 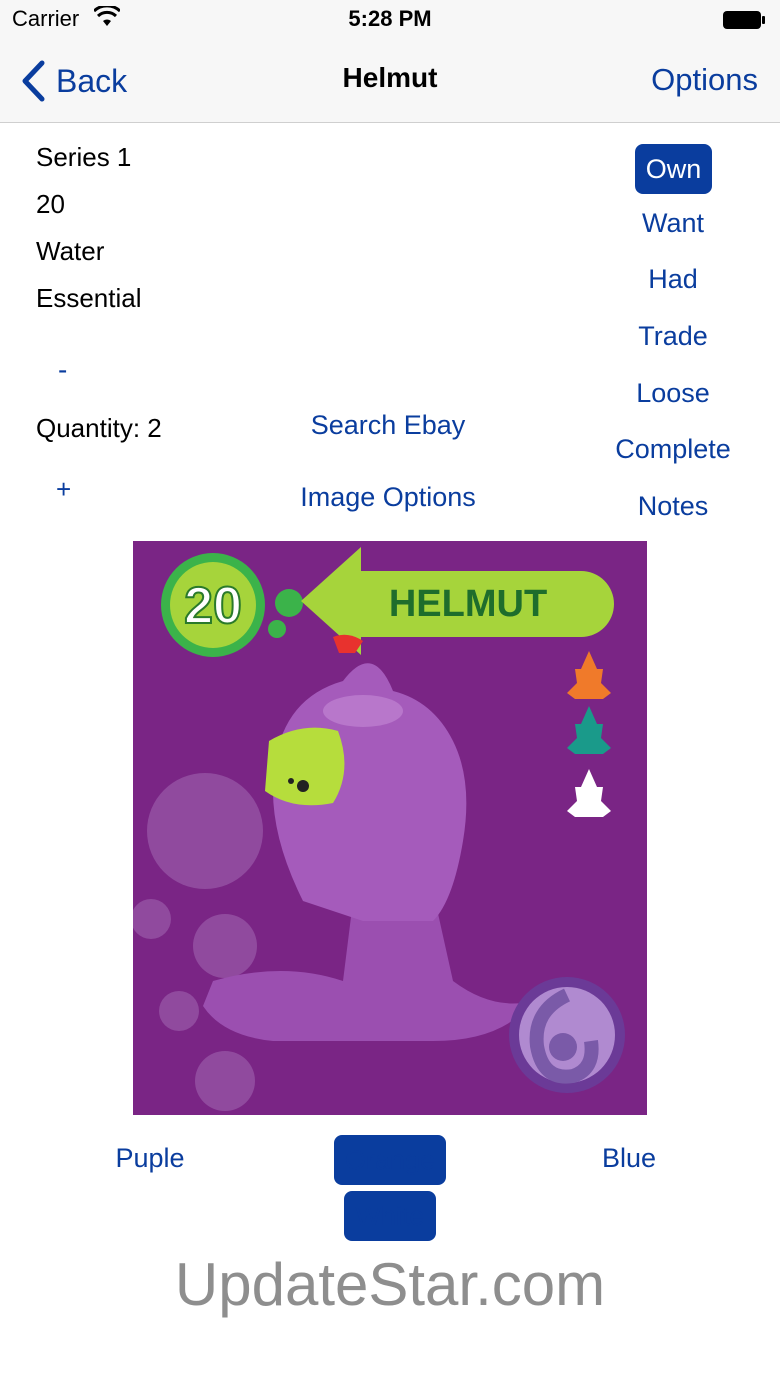 I want to click on image-options-button: Image Options, so click(x=388, y=497).